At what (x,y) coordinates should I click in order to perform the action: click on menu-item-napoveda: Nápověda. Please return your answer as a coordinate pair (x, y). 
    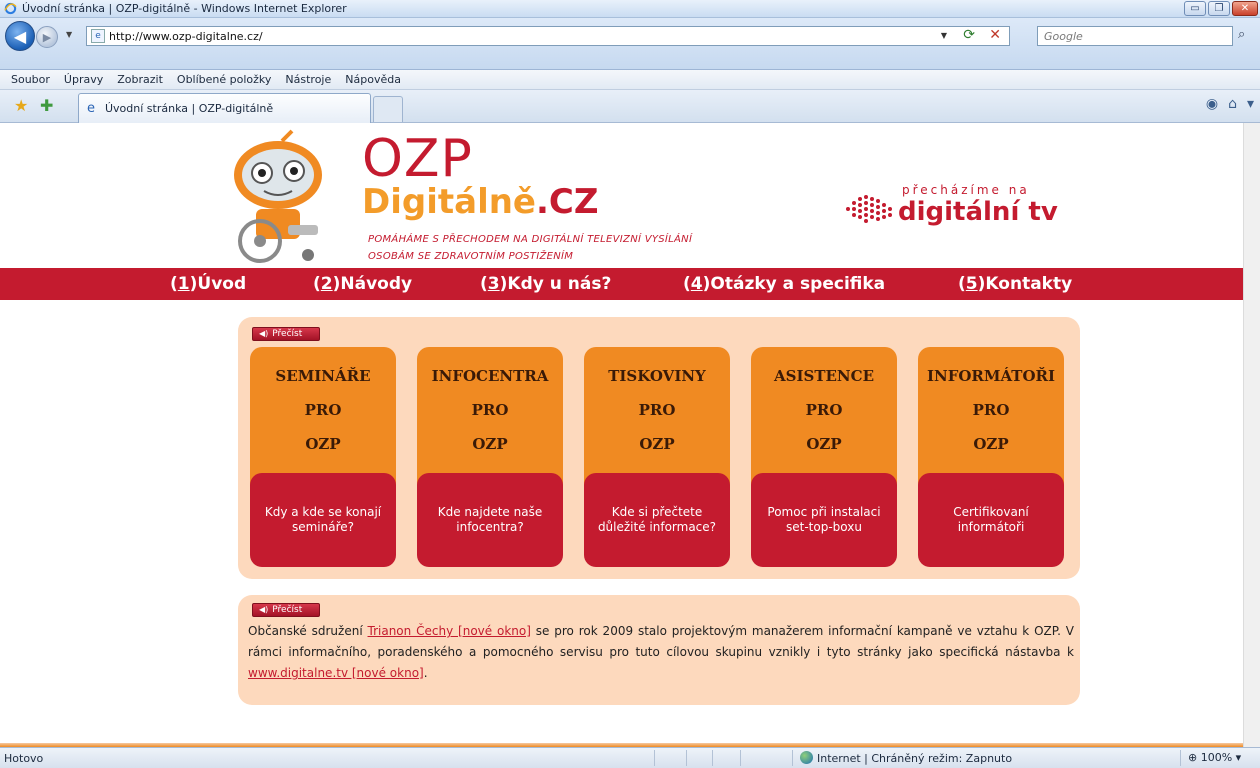
    Looking at the image, I should click on (373, 79).